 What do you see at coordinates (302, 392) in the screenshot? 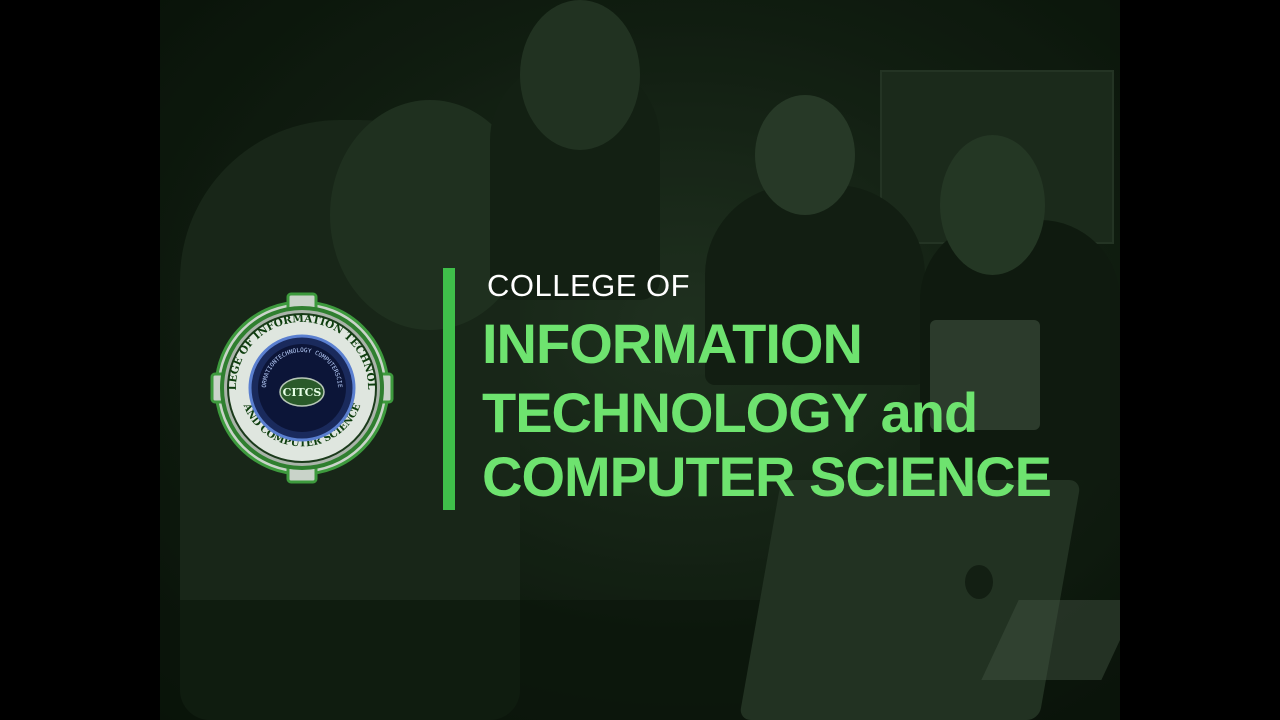
I see `seal-abbreviation: CITCS` at bounding box center [302, 392].